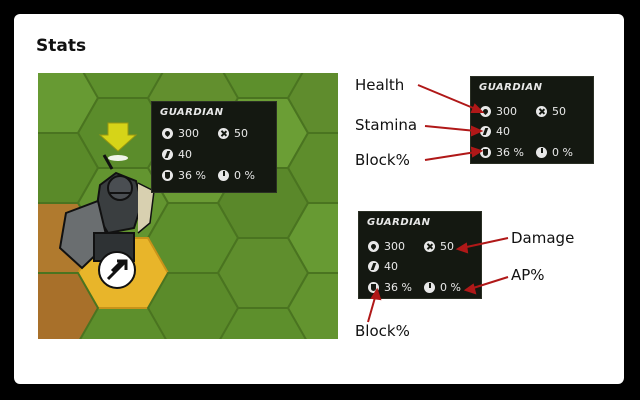 The image size is (640, 400). I want to click on page-title: Stats, so click(61, 46).